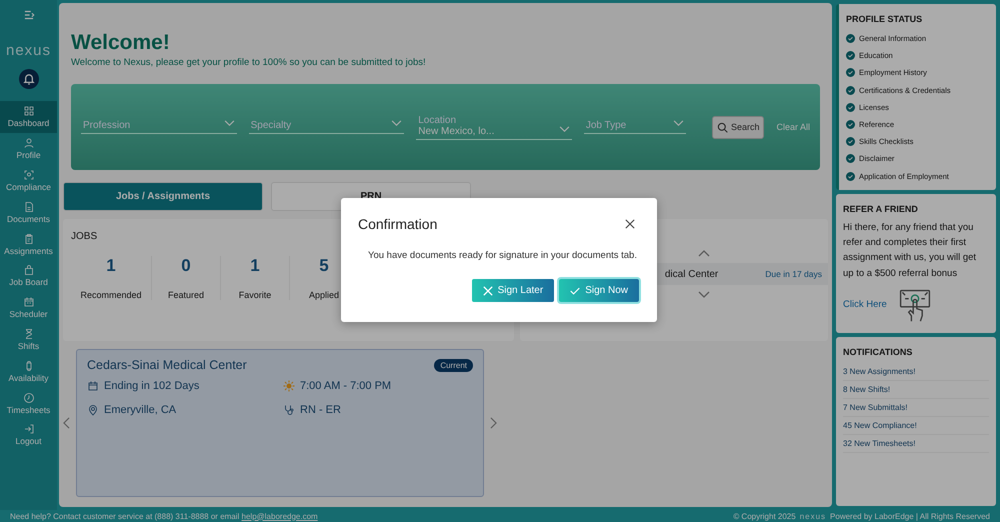 This screenshot has height=522, width=1000. Describe the element at coordinates (881, 209) in the screenshot. I see `panel-title: REFER A FRIEND` at that location.